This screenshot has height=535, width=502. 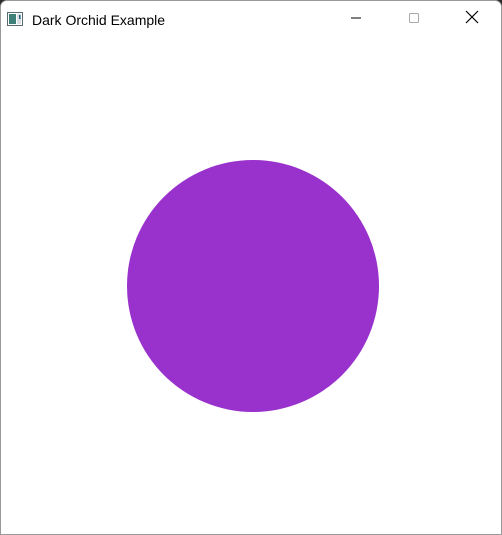 I want to click on close-icon, so click(x=472, y=19).